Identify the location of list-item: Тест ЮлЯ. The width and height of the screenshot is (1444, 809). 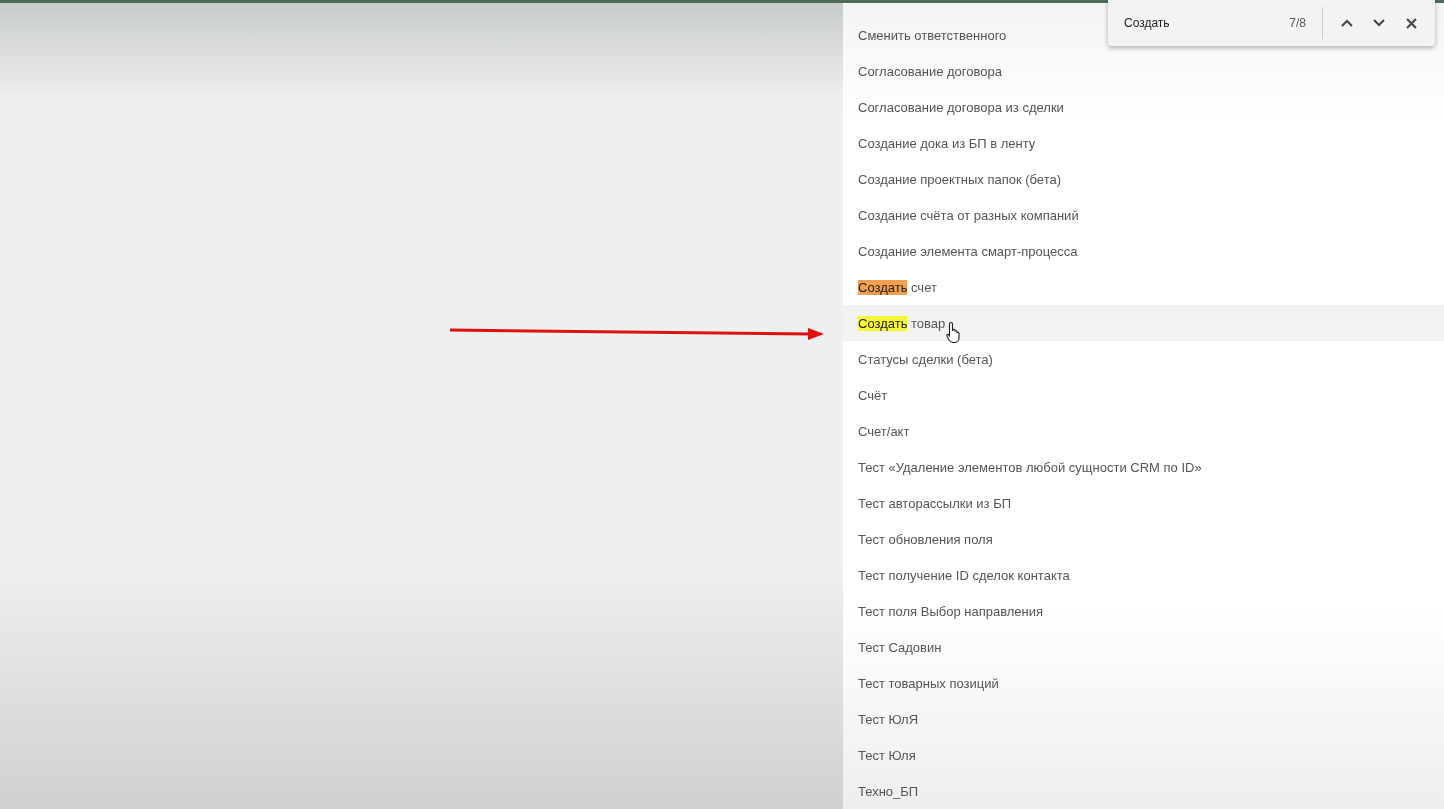
(1143, 719).